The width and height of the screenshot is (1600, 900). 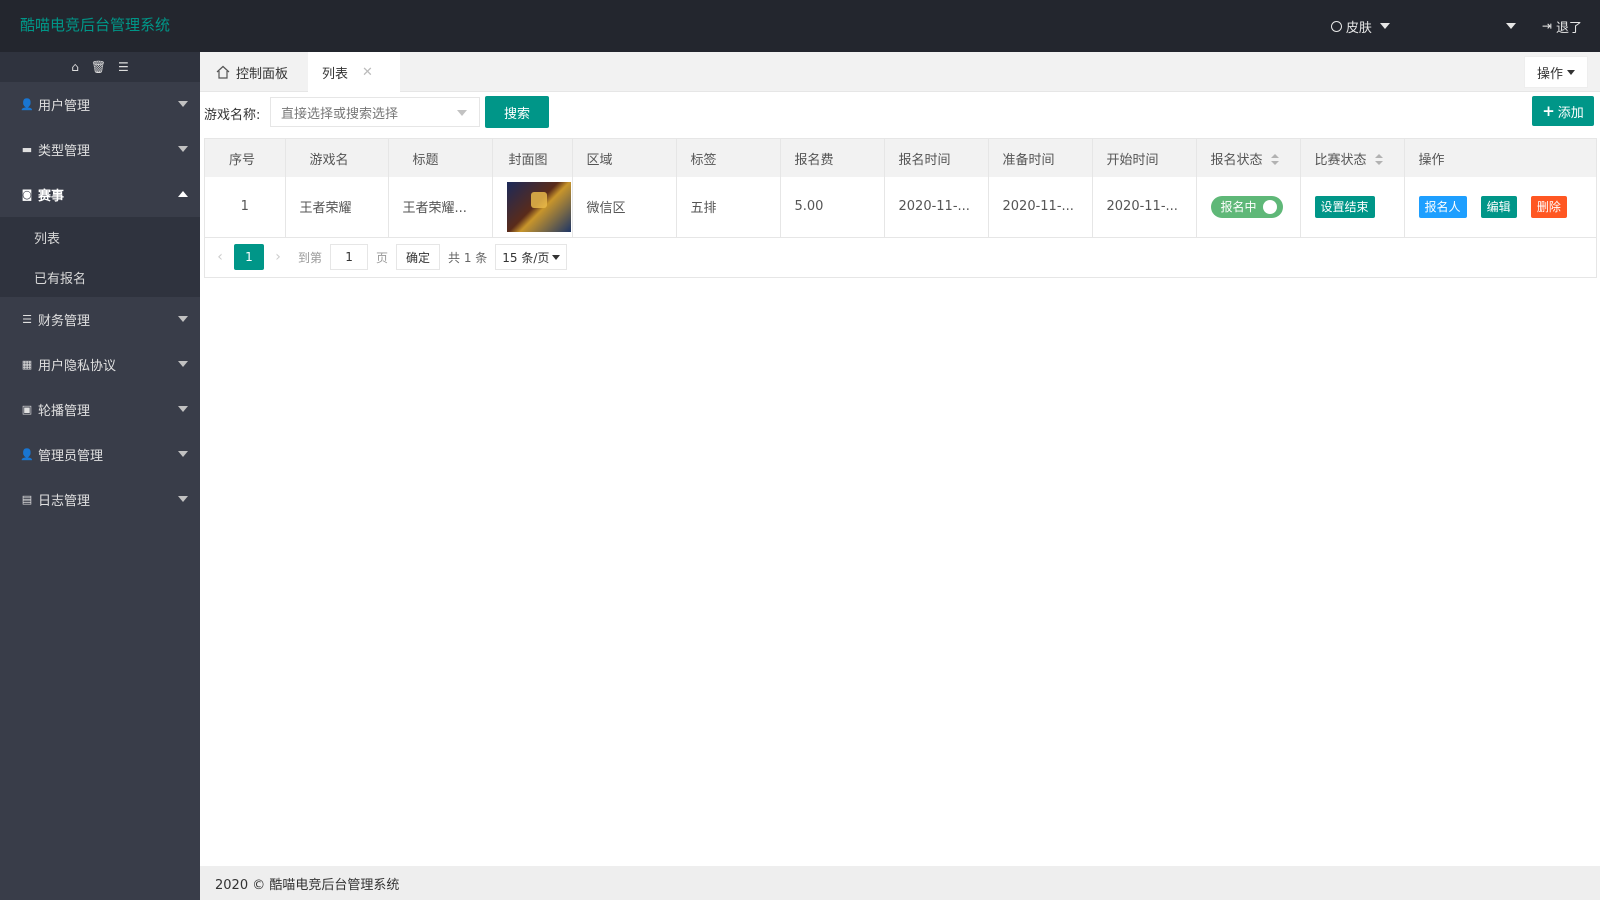 What do you see at coordinates (100, 237) in the screenshot?
I see `sidebar-subitem-list: 列表` at bounding box center [100, 237].